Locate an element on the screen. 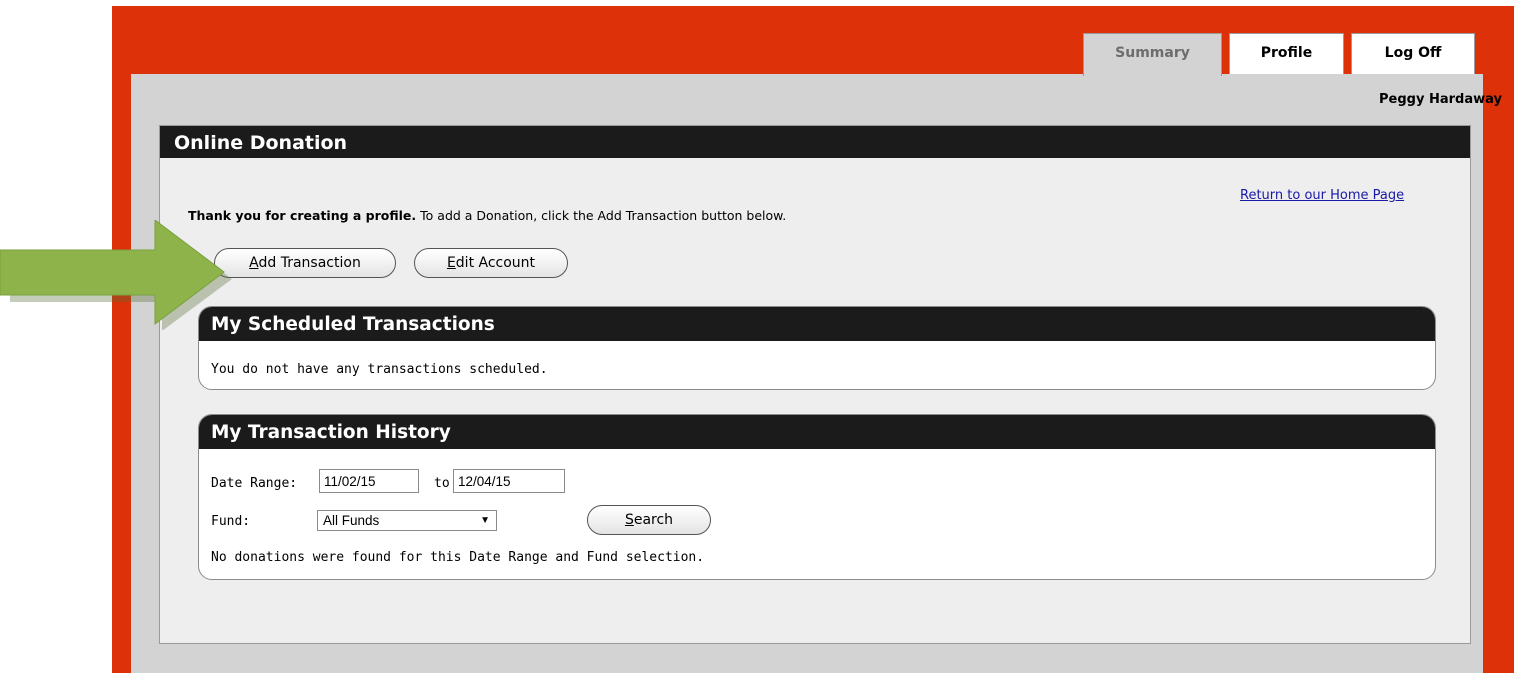  return-home-link: Return to our Home Page is located at coordinates (1322, 195).